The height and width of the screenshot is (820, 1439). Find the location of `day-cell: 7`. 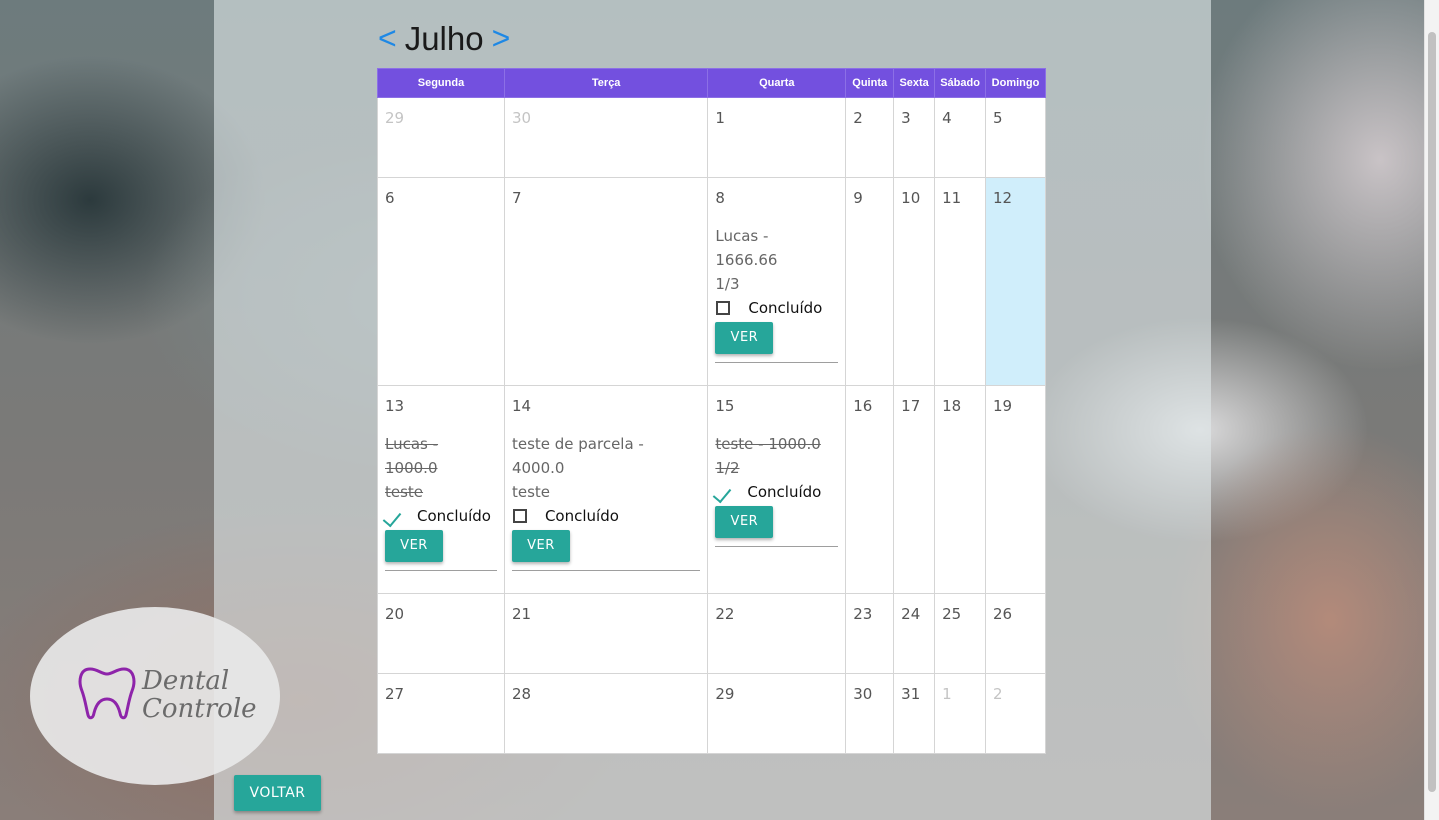

day-cell: 7 is located at coordinates (606, 281).